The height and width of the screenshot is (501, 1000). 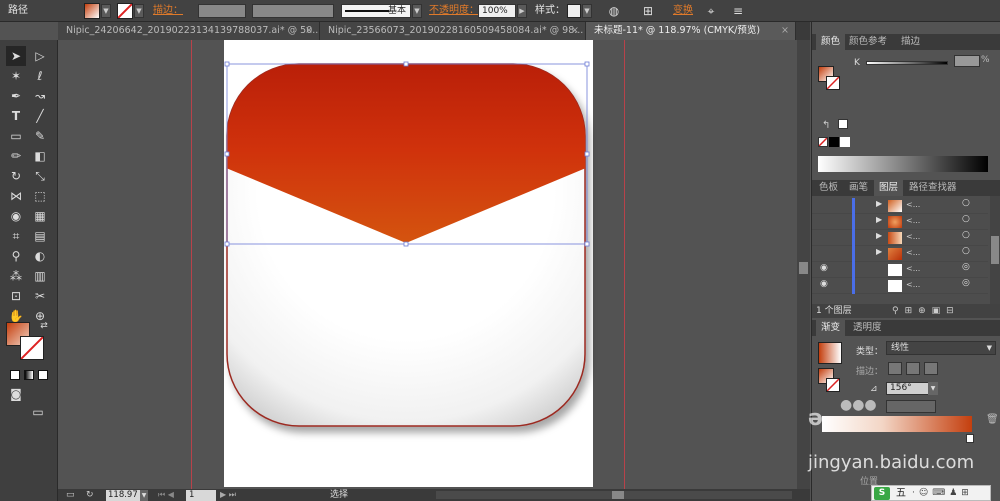 What do you see at coordinates (926, 311) in the screenshot?
I see `layer-actions-icons: ⚲⊞⊕▣⊟` at bounding box center [926, 311].